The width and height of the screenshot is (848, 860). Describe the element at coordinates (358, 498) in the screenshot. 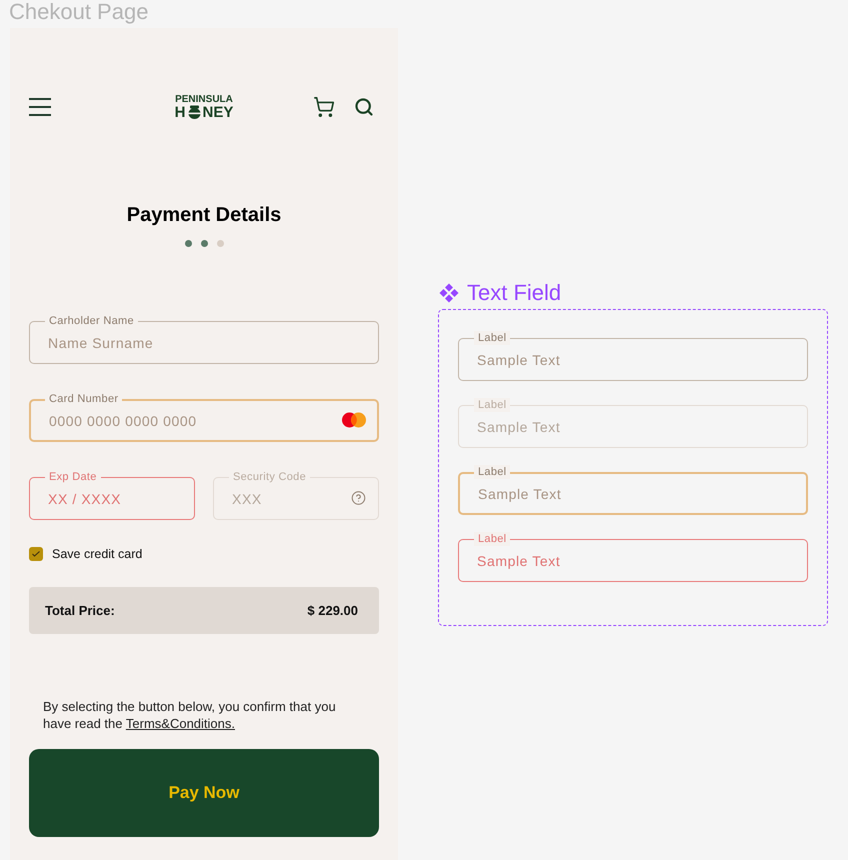

I see `help-icon` at that location.